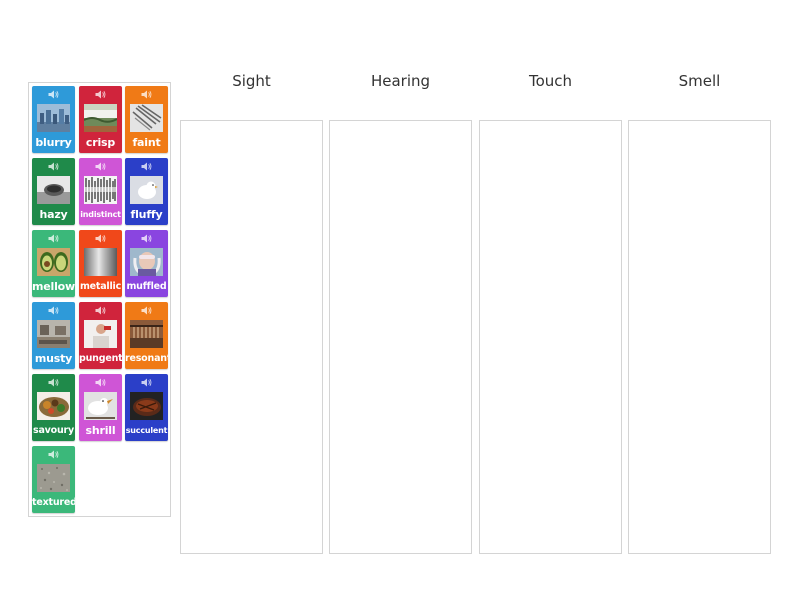  Describe the element at coordinates (53, 502) in the screenshot. I see `card-label: textured` at that location.